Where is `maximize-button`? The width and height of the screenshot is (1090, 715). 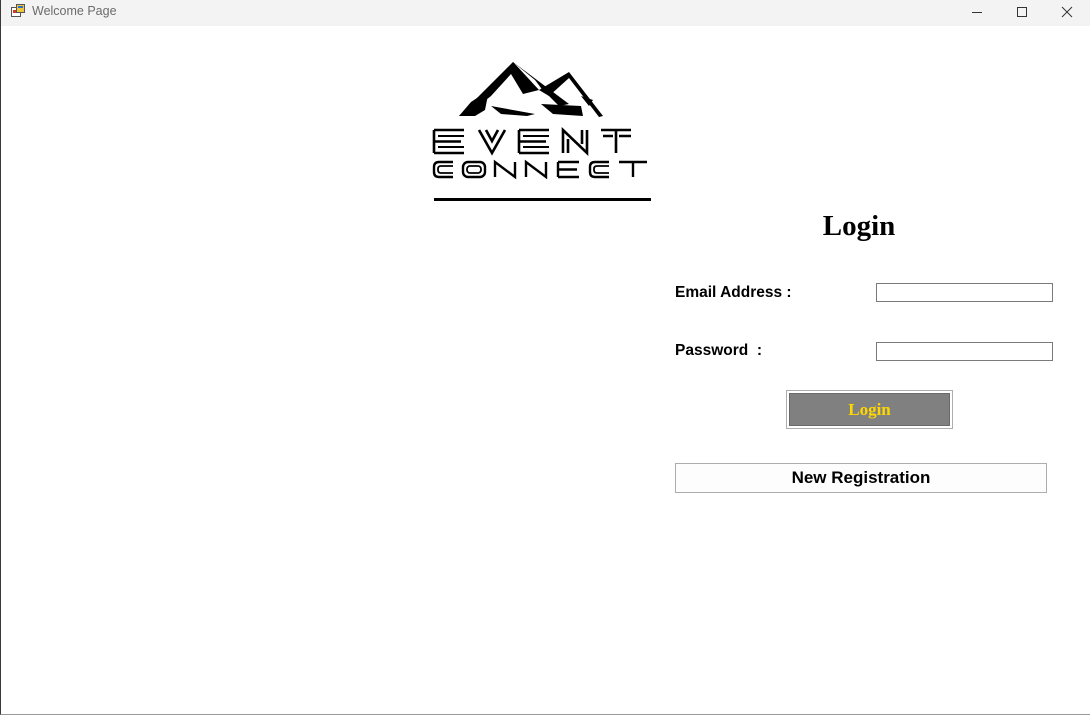
maximize-button is located at coordinates (1022, 12).